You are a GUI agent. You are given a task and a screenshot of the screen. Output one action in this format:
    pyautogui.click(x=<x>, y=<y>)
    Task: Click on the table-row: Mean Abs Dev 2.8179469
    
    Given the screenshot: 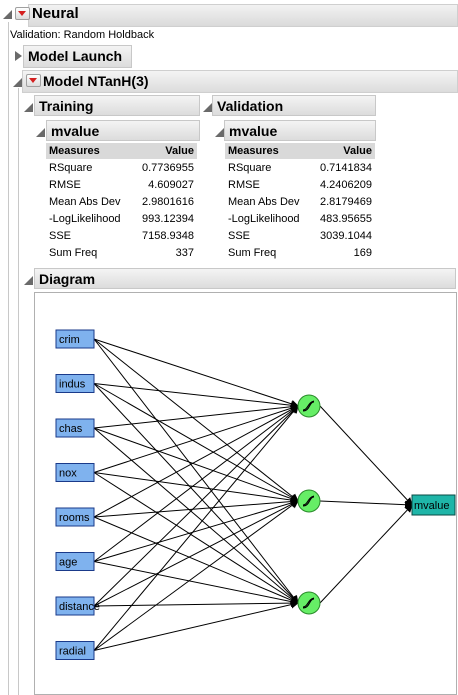 What is the action you would take?
    pyautogui.click(x=300, y=201)
    